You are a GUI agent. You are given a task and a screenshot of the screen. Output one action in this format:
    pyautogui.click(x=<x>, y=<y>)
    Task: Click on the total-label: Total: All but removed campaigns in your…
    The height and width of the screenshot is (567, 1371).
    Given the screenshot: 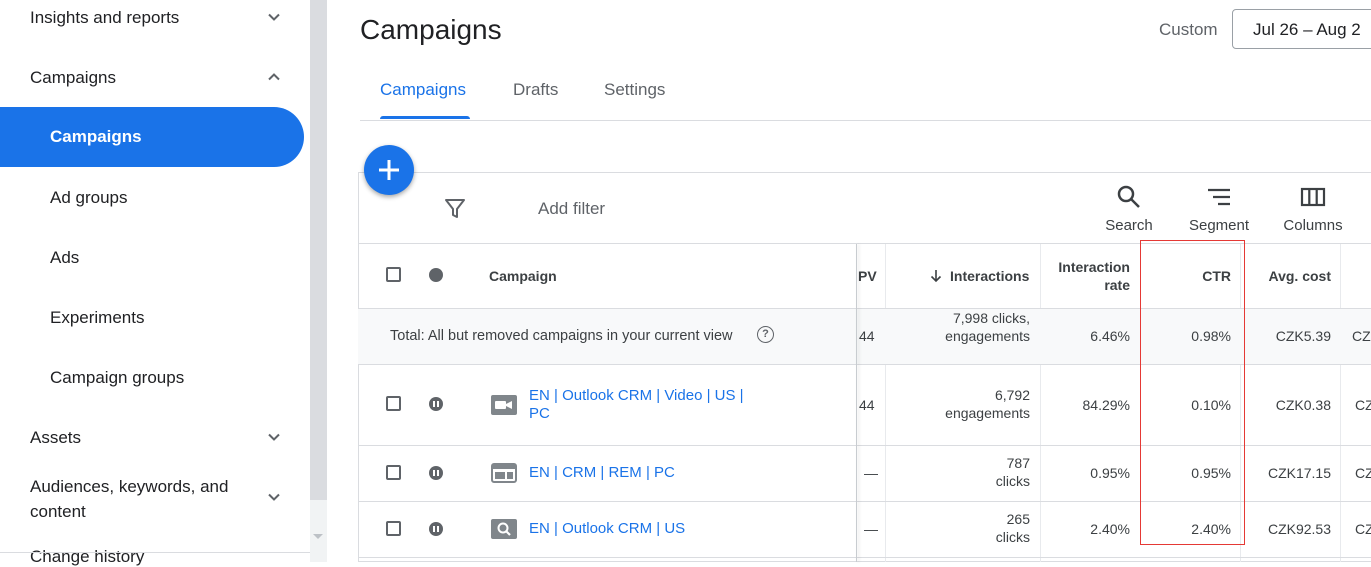 What is the action you would take?
    pyautogui.click(x=561, y=336)
    